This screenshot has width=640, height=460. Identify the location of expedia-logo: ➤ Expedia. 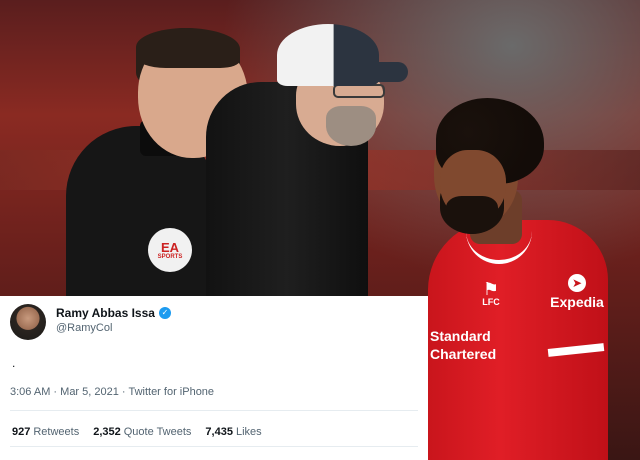
(577, 292).